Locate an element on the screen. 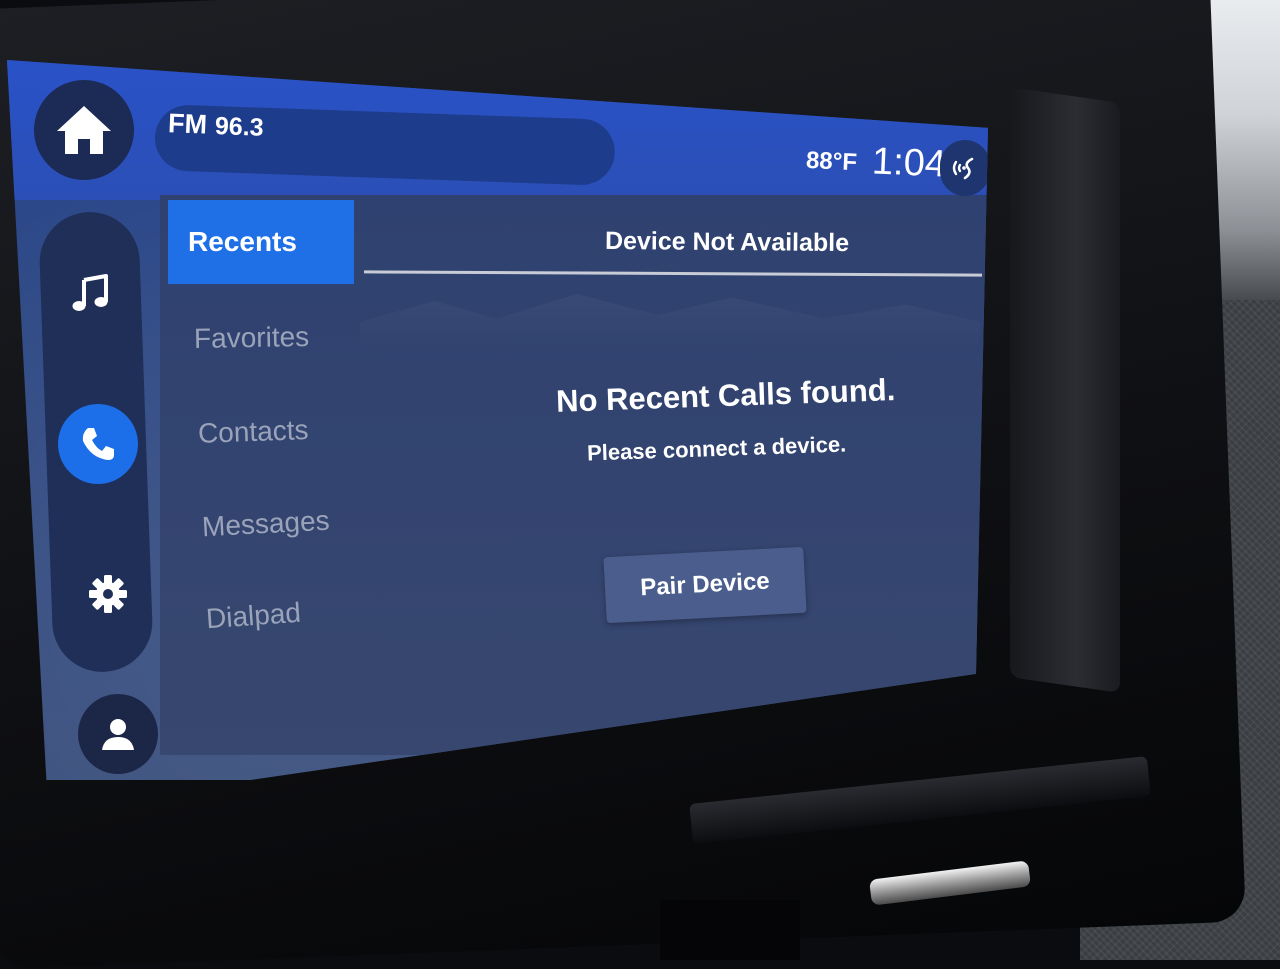 The height and width of the screenshot is (969, 1280). tab-dialpad: Dialpad is located at coordinates (253, 616).